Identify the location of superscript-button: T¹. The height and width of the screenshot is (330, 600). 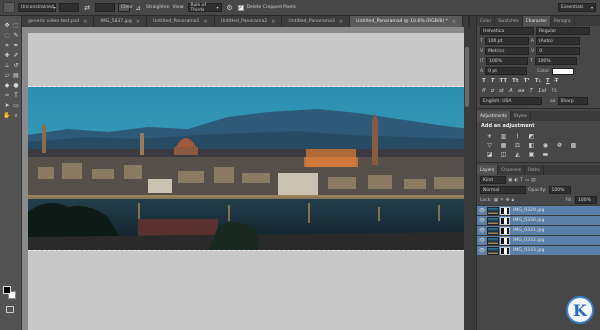
(527, 81).